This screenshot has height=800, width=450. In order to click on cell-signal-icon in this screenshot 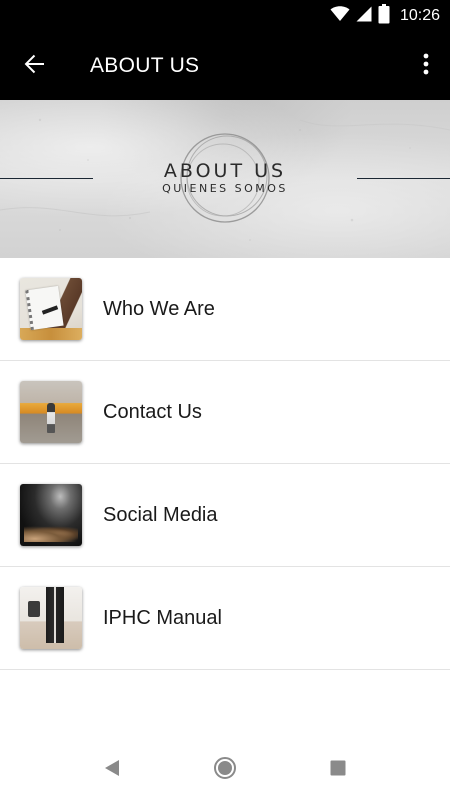, I will do `click(364, 16)`.